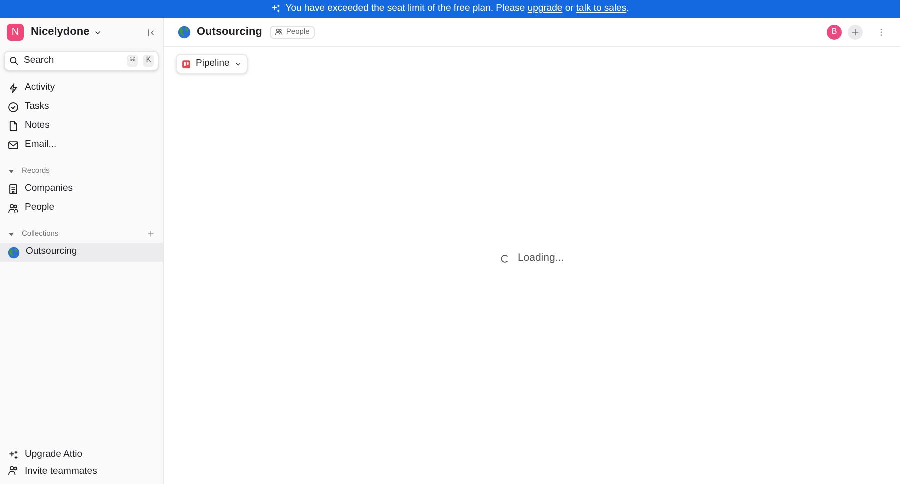  What do you see at coordinates (13, 107) in the screenshot?
I see `check-circle-icon` at bounding box center [13, 107].